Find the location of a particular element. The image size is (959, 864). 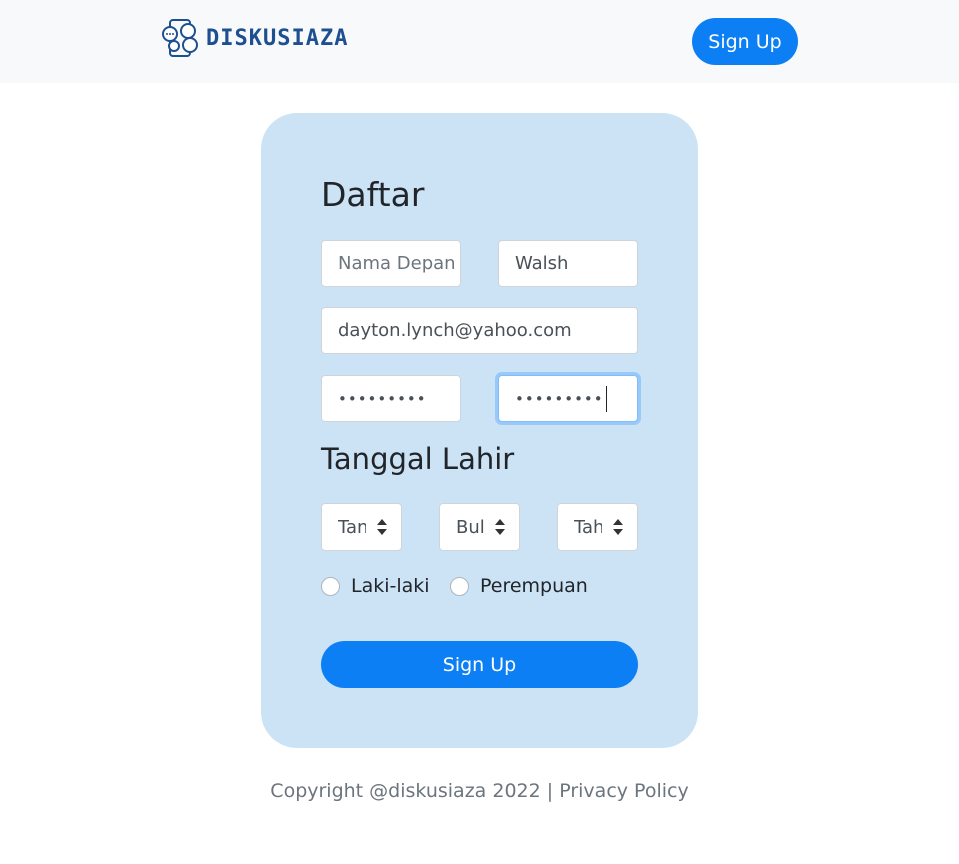

radio-female is located at coordinates (459, 586).